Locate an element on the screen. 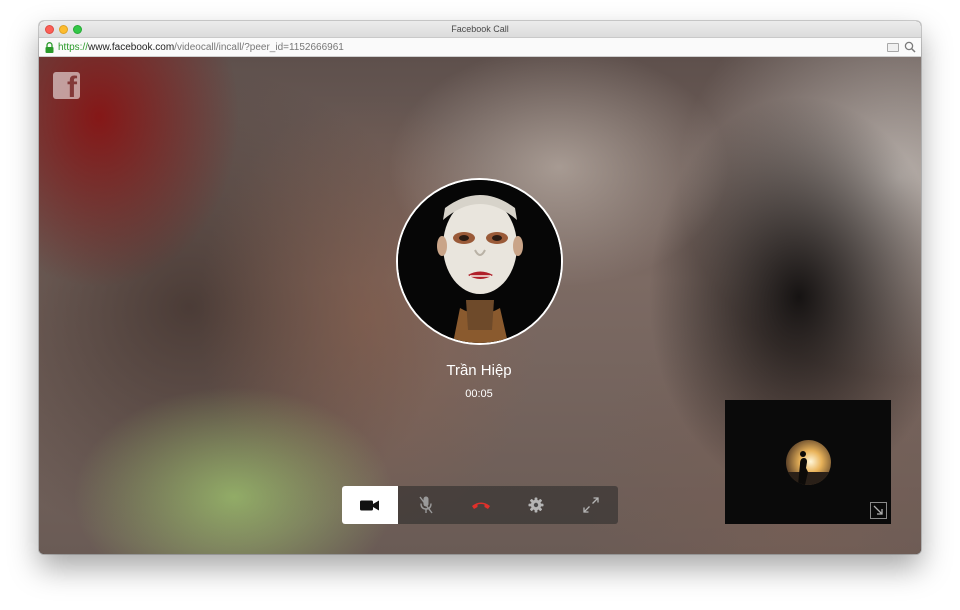 This screenshot has height=610, width=960. self-view-image is located at coordinates (808, 462).